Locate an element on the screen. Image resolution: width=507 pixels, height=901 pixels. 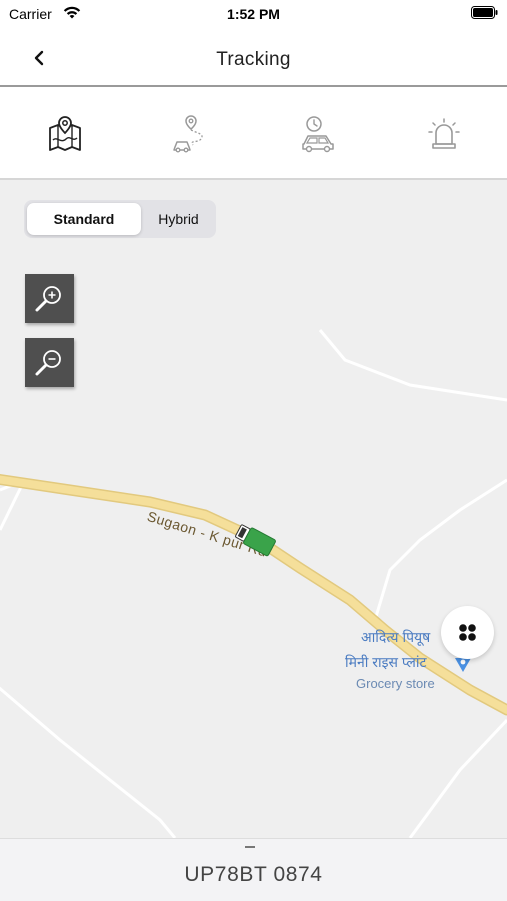
zoom-in-icon is located at coordinates (48, 299).